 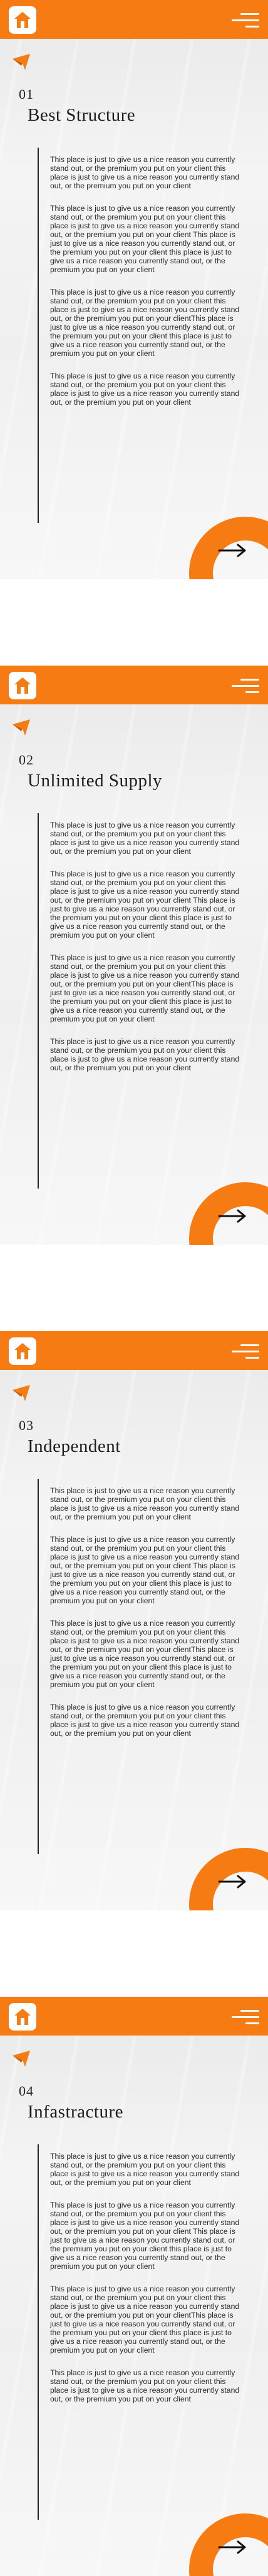 What do you see at coordinates (26, 2091) in the screenshot?
I see `section-number: 04` at bounding box center [26, 2091].